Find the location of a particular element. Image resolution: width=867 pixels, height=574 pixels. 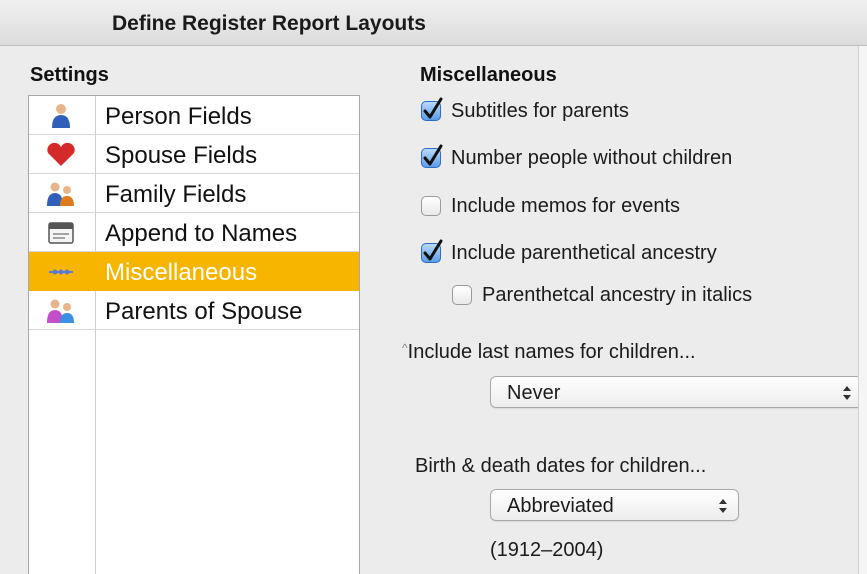

select-value: Abbreviated is located at coordinates (560, 506).